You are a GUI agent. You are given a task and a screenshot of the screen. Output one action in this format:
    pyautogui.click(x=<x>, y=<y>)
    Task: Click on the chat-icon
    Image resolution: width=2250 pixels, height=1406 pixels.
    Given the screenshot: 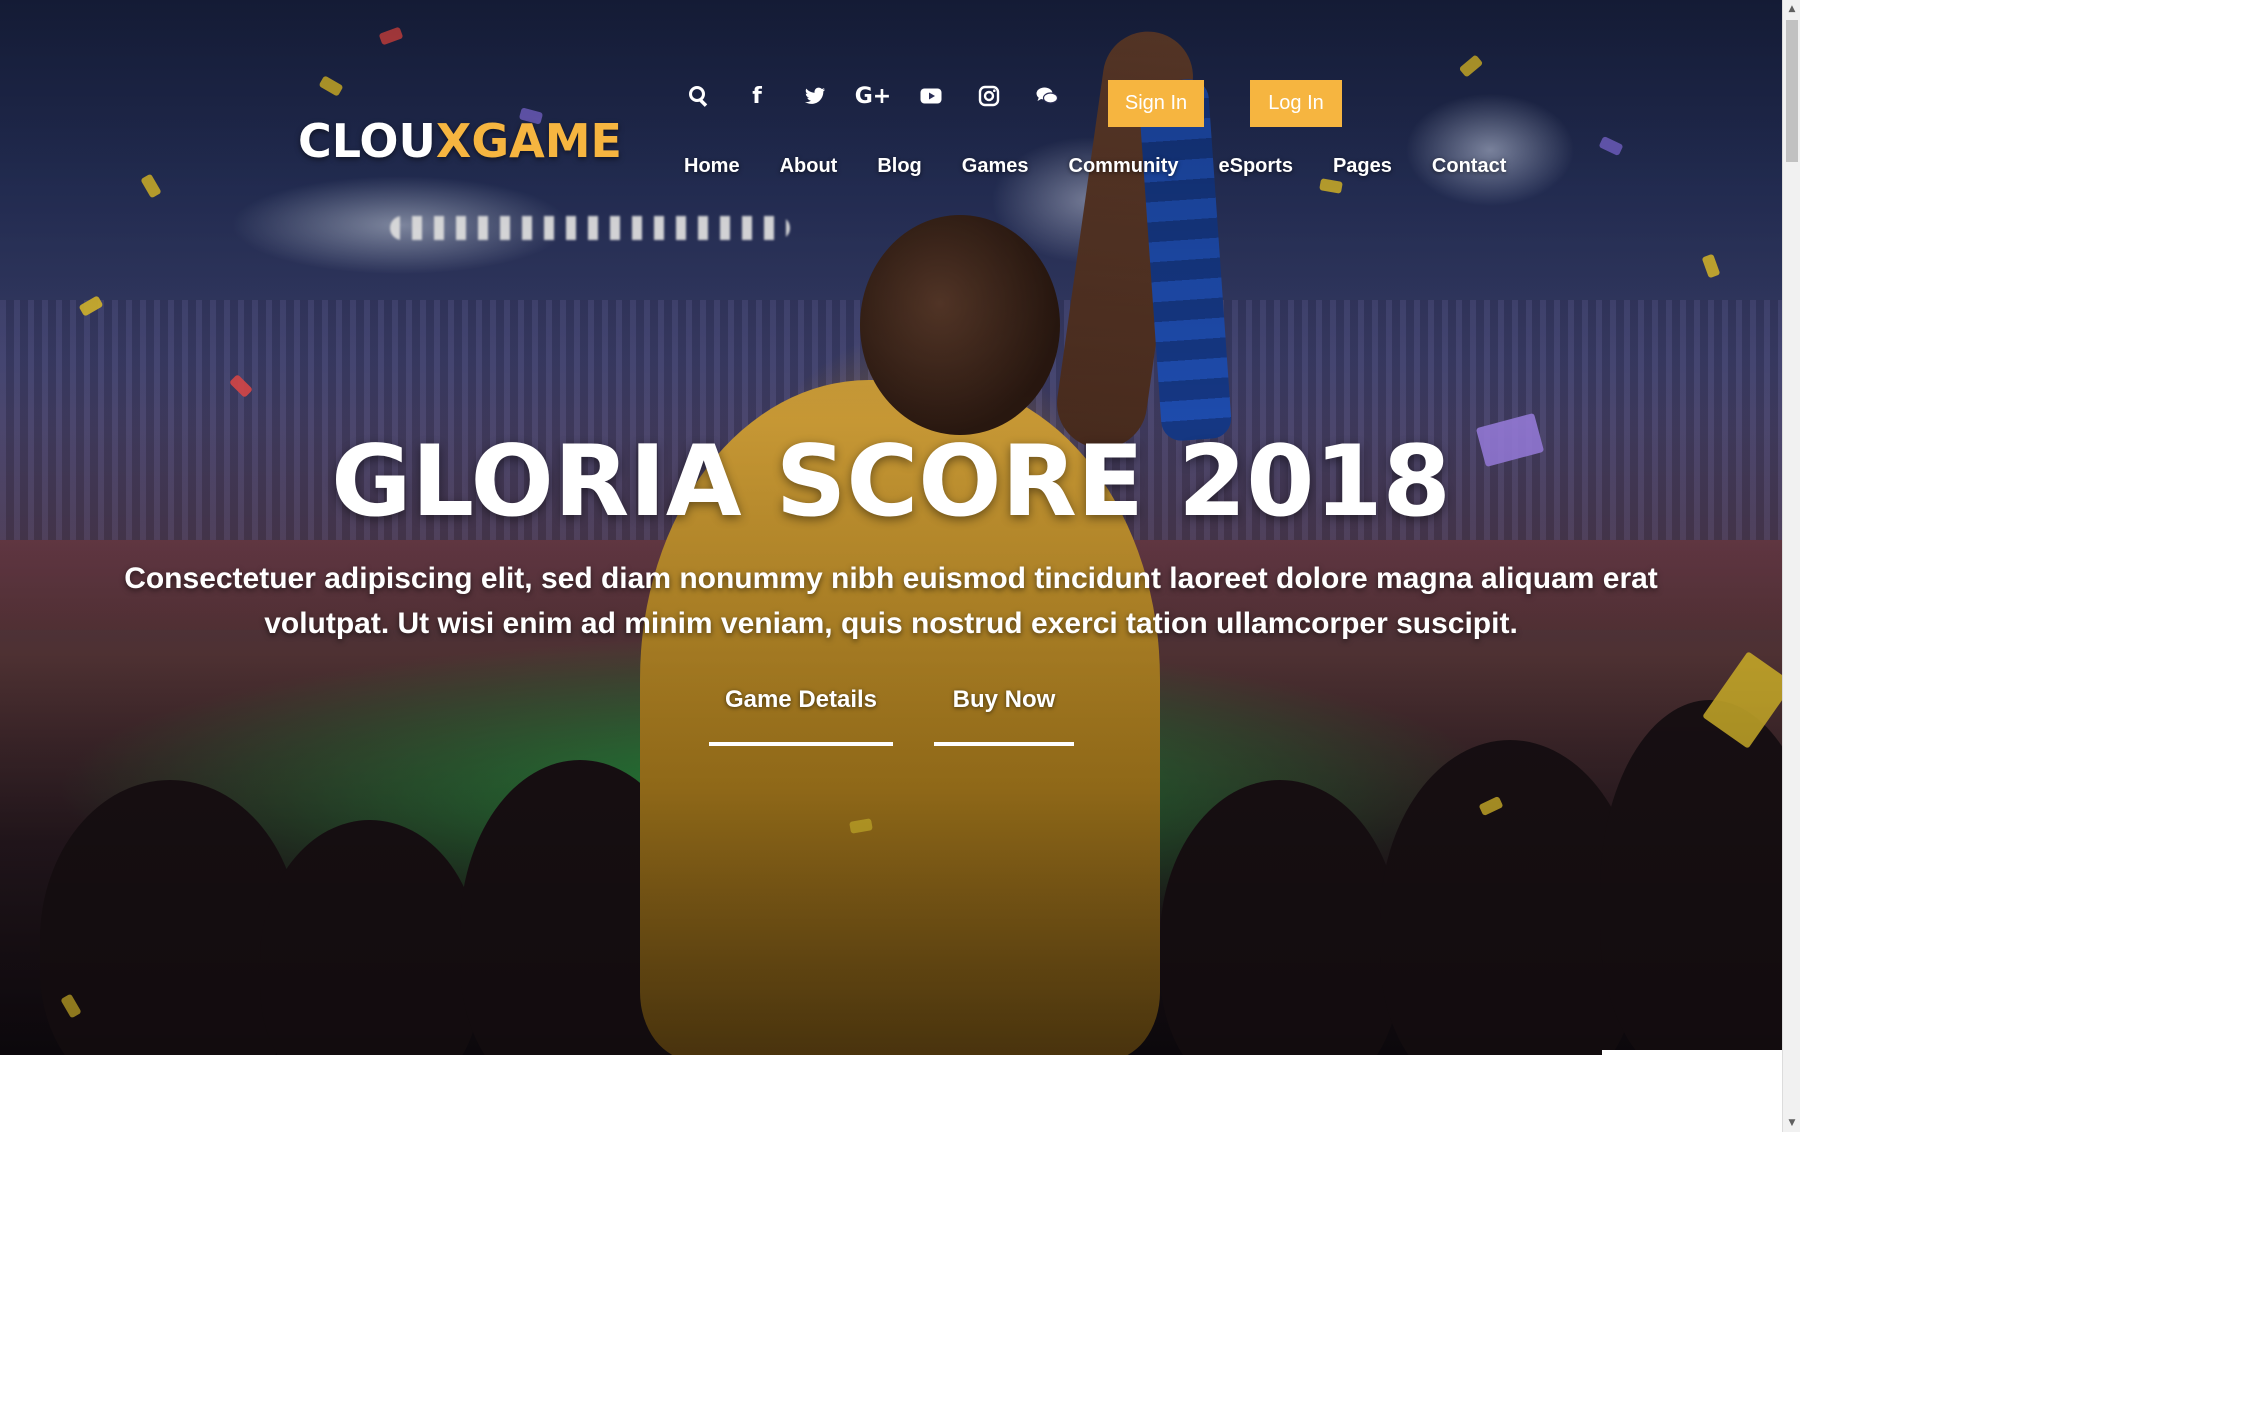 What is the action you would take?
    pyautogui.click(x=1047, y=96)
    